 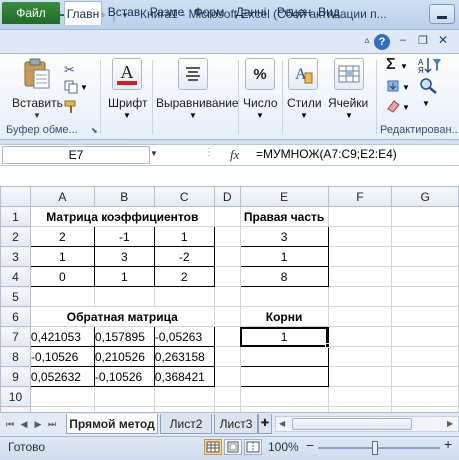 I want to click on zoom-slider, so click(x=379, y=448).